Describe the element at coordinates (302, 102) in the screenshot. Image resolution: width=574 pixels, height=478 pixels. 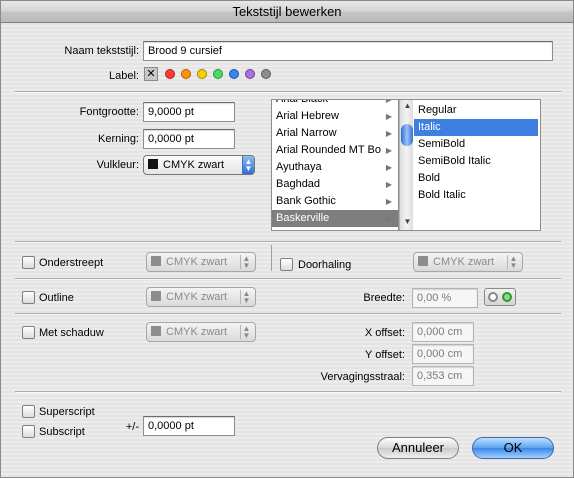
I see `font-family-name: Arial Black` at that location.